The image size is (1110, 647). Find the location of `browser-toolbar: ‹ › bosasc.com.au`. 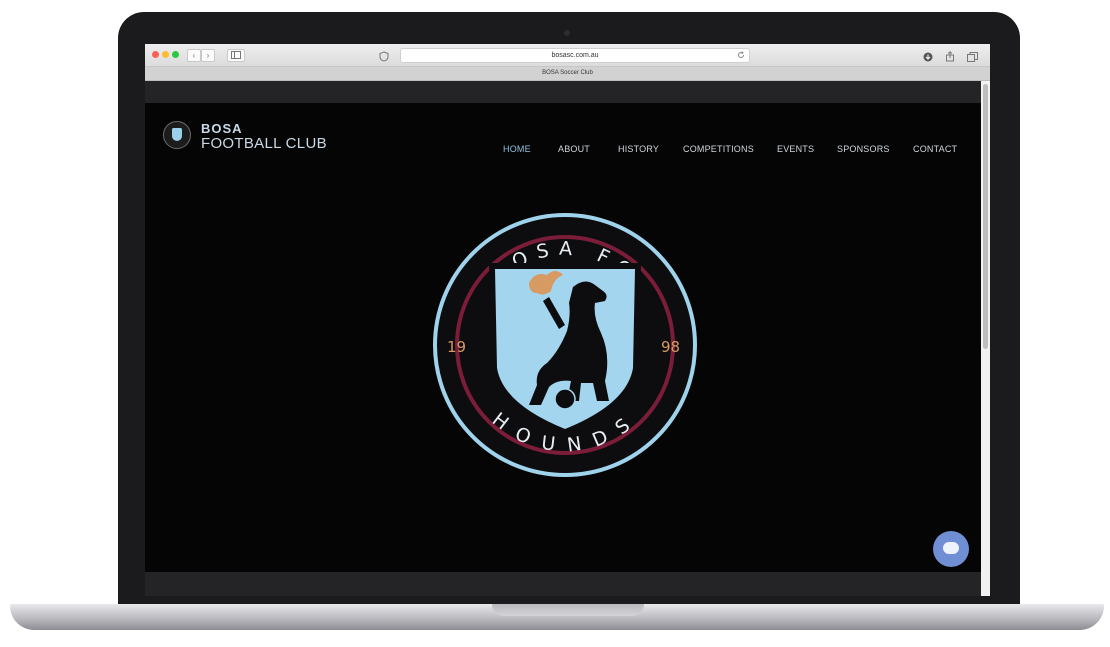

browser-toolbar: ‹ › bosasc.com.au is located at coordinates (567, 55).